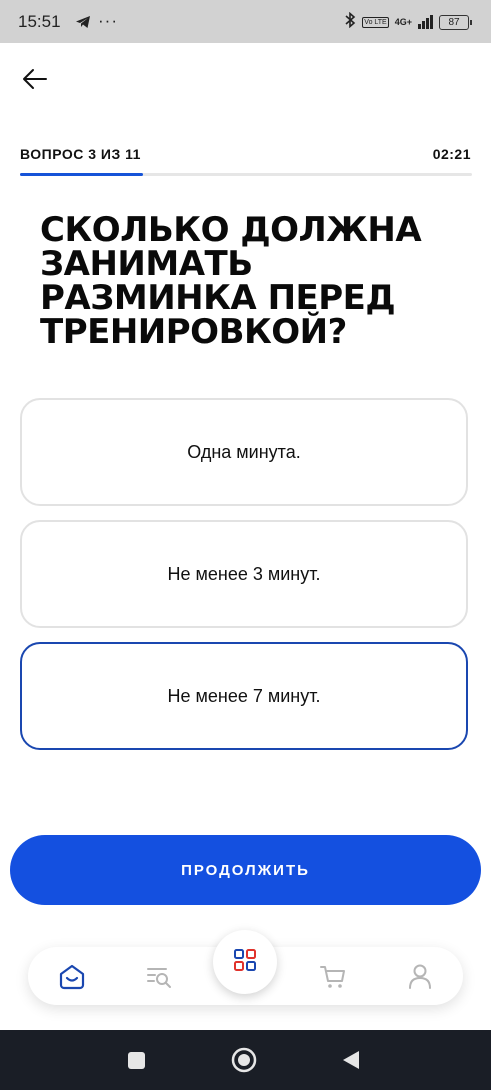 The image size is (491, 1090). Describe the element at coordinates (72, 976) in the screenshot. I see `home-icon` at that location.